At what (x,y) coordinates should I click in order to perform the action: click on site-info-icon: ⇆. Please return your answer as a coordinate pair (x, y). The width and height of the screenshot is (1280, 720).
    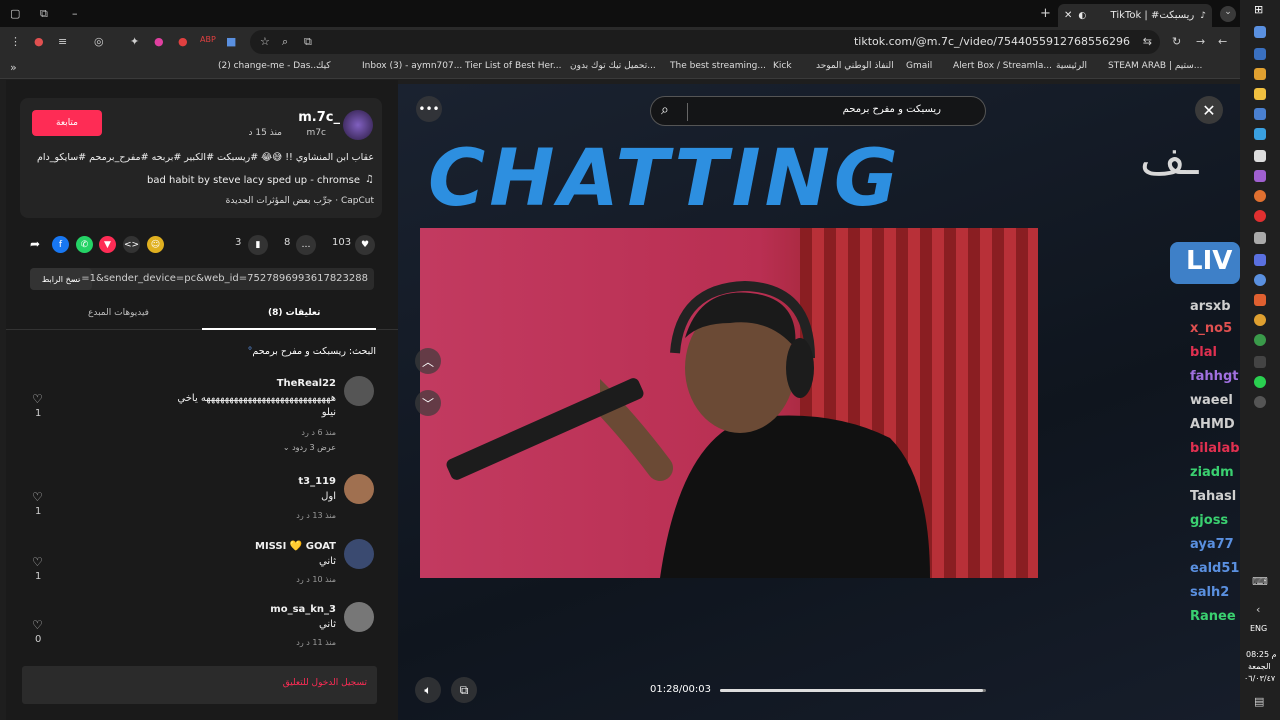
    Looking at the image, I should click on (1147, 41).